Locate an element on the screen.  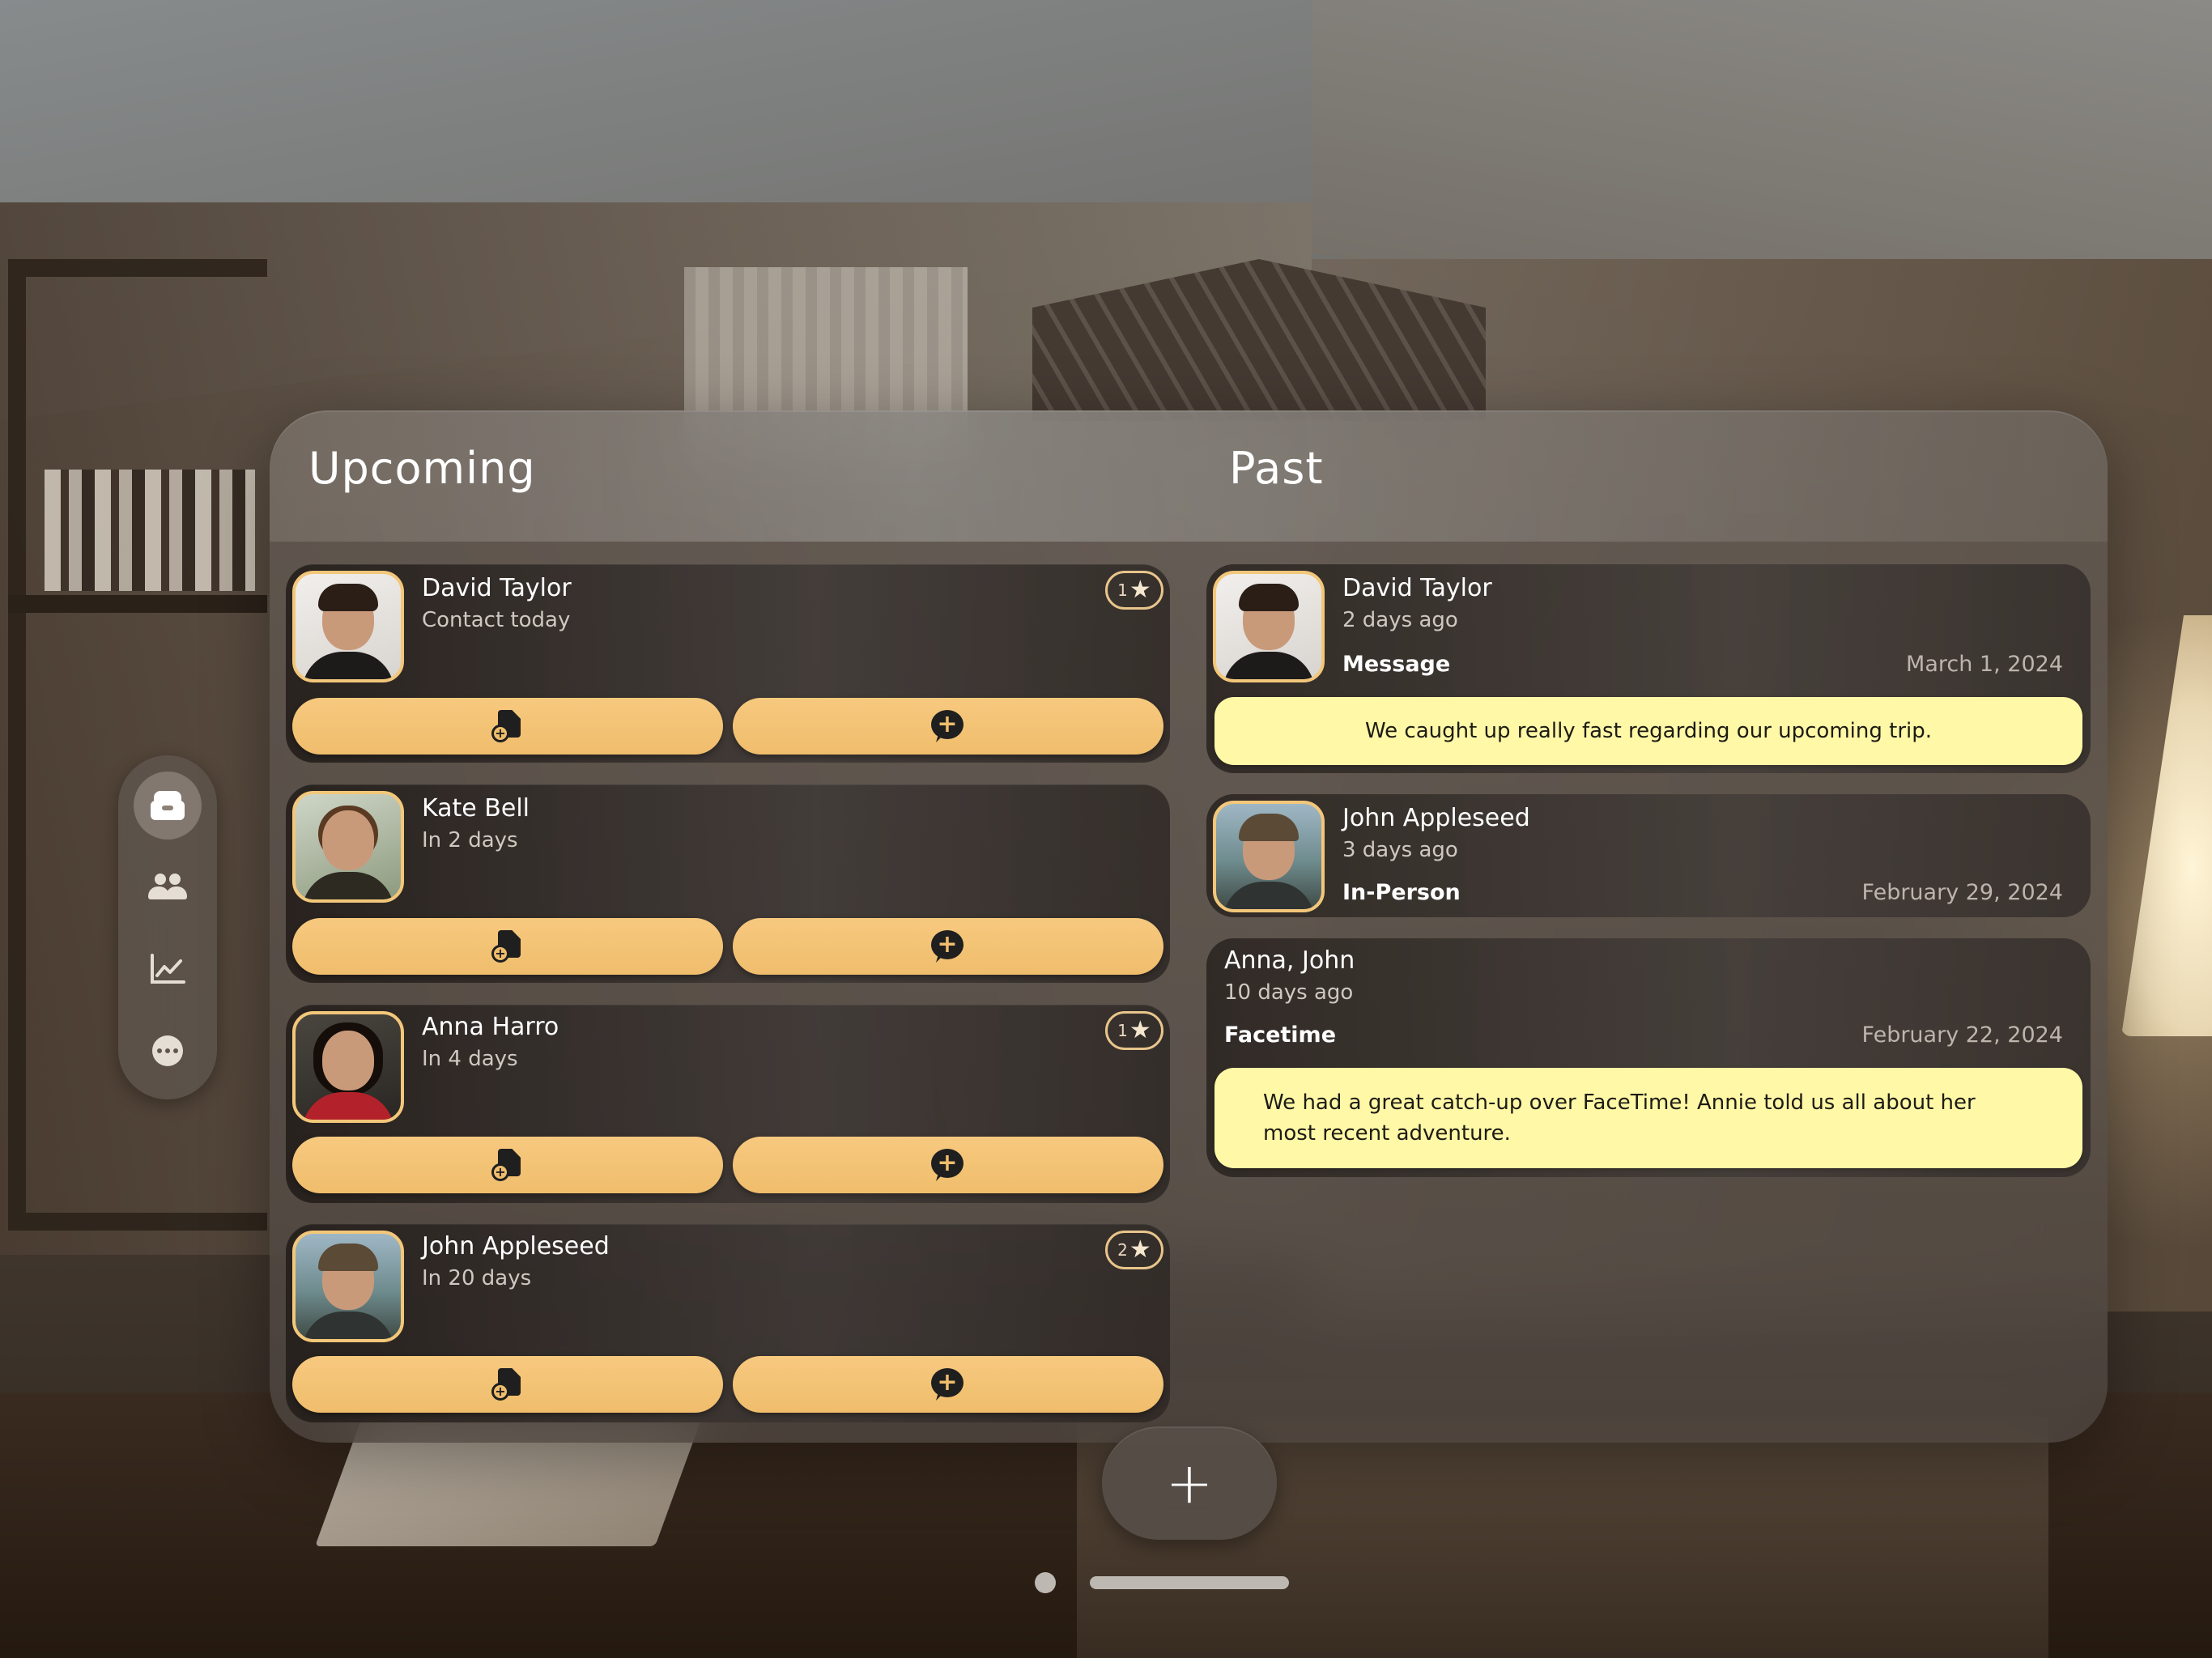
past-title: Past is located at coordinates (1277, 468).